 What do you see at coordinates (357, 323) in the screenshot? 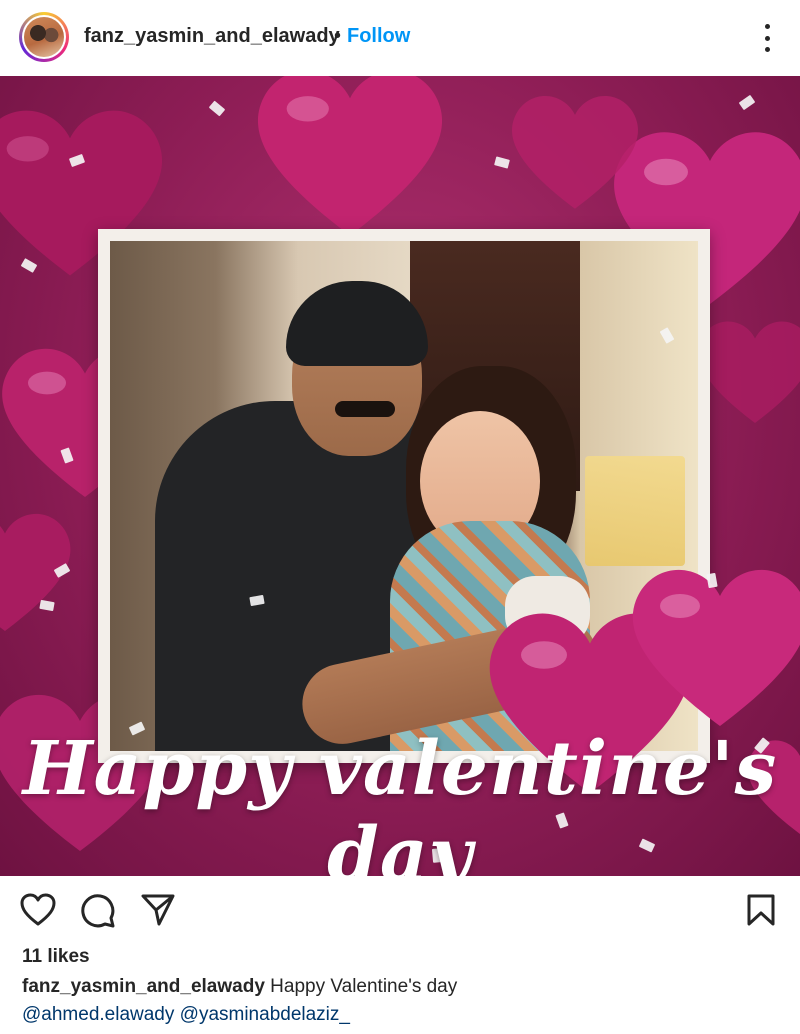
I see `beanie` at bounding box center [357, 323].